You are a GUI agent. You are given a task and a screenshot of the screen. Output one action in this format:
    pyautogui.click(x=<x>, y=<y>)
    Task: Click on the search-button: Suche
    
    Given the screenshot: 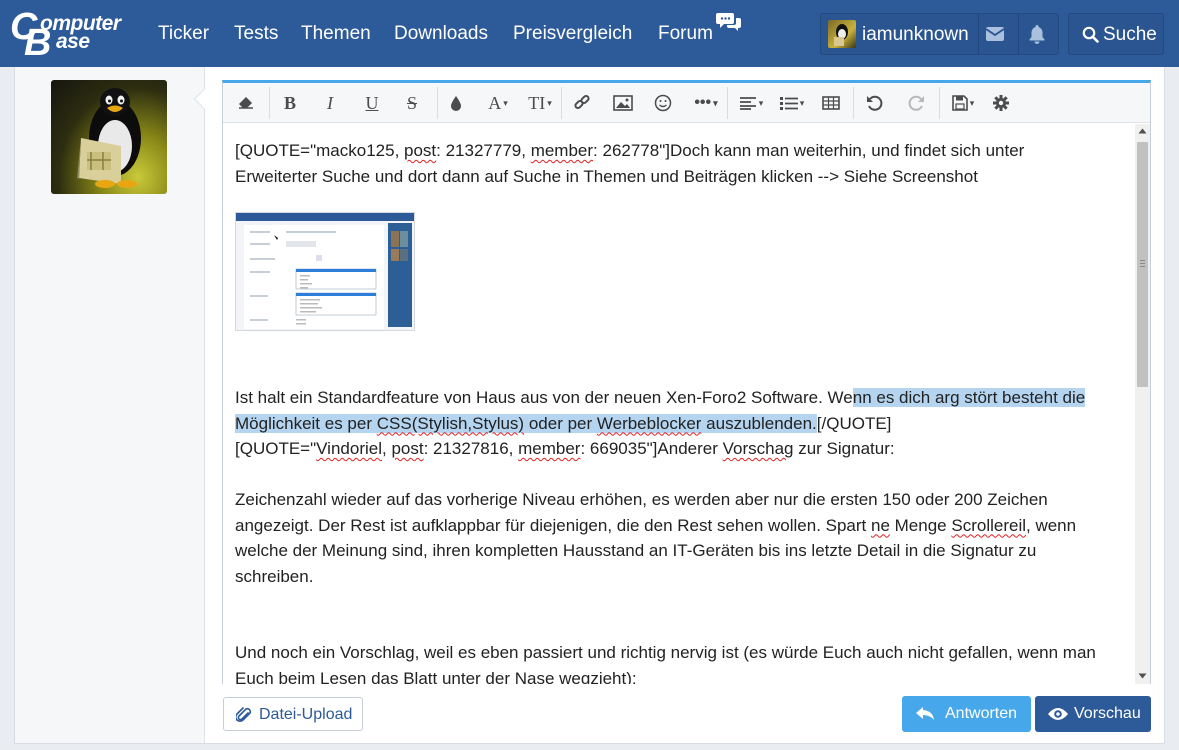 What is the action you would take?
    pyautogui.click(x=1116, y=34)
    